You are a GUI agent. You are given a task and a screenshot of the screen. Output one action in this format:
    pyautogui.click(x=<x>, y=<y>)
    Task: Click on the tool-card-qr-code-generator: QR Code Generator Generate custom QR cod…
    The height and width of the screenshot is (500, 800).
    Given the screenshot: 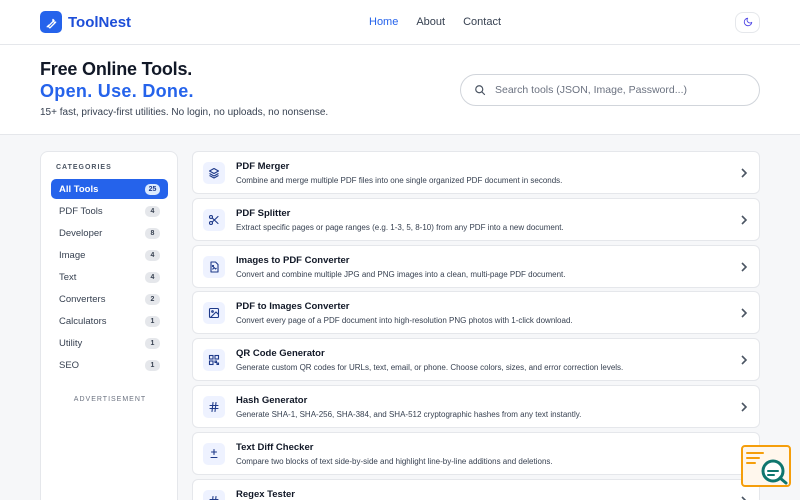 What is the action you would take?
    pyautogui.click(x=476, y=360)
    